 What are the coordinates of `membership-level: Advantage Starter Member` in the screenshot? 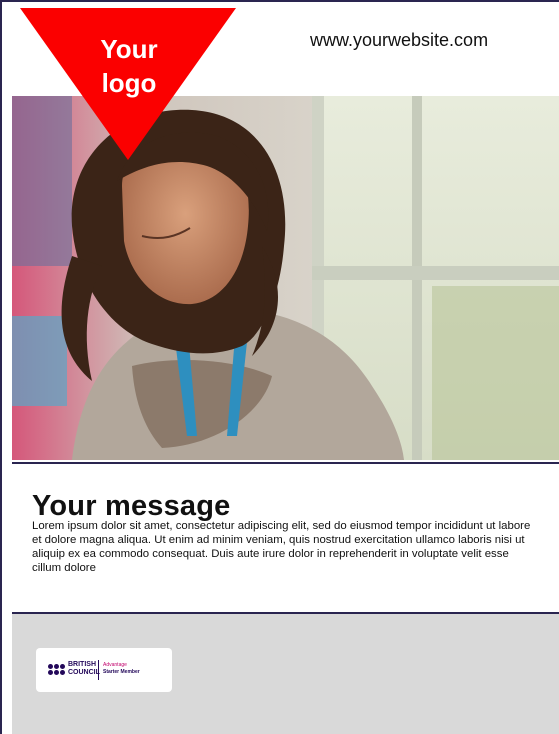 It's located at (121, 669).